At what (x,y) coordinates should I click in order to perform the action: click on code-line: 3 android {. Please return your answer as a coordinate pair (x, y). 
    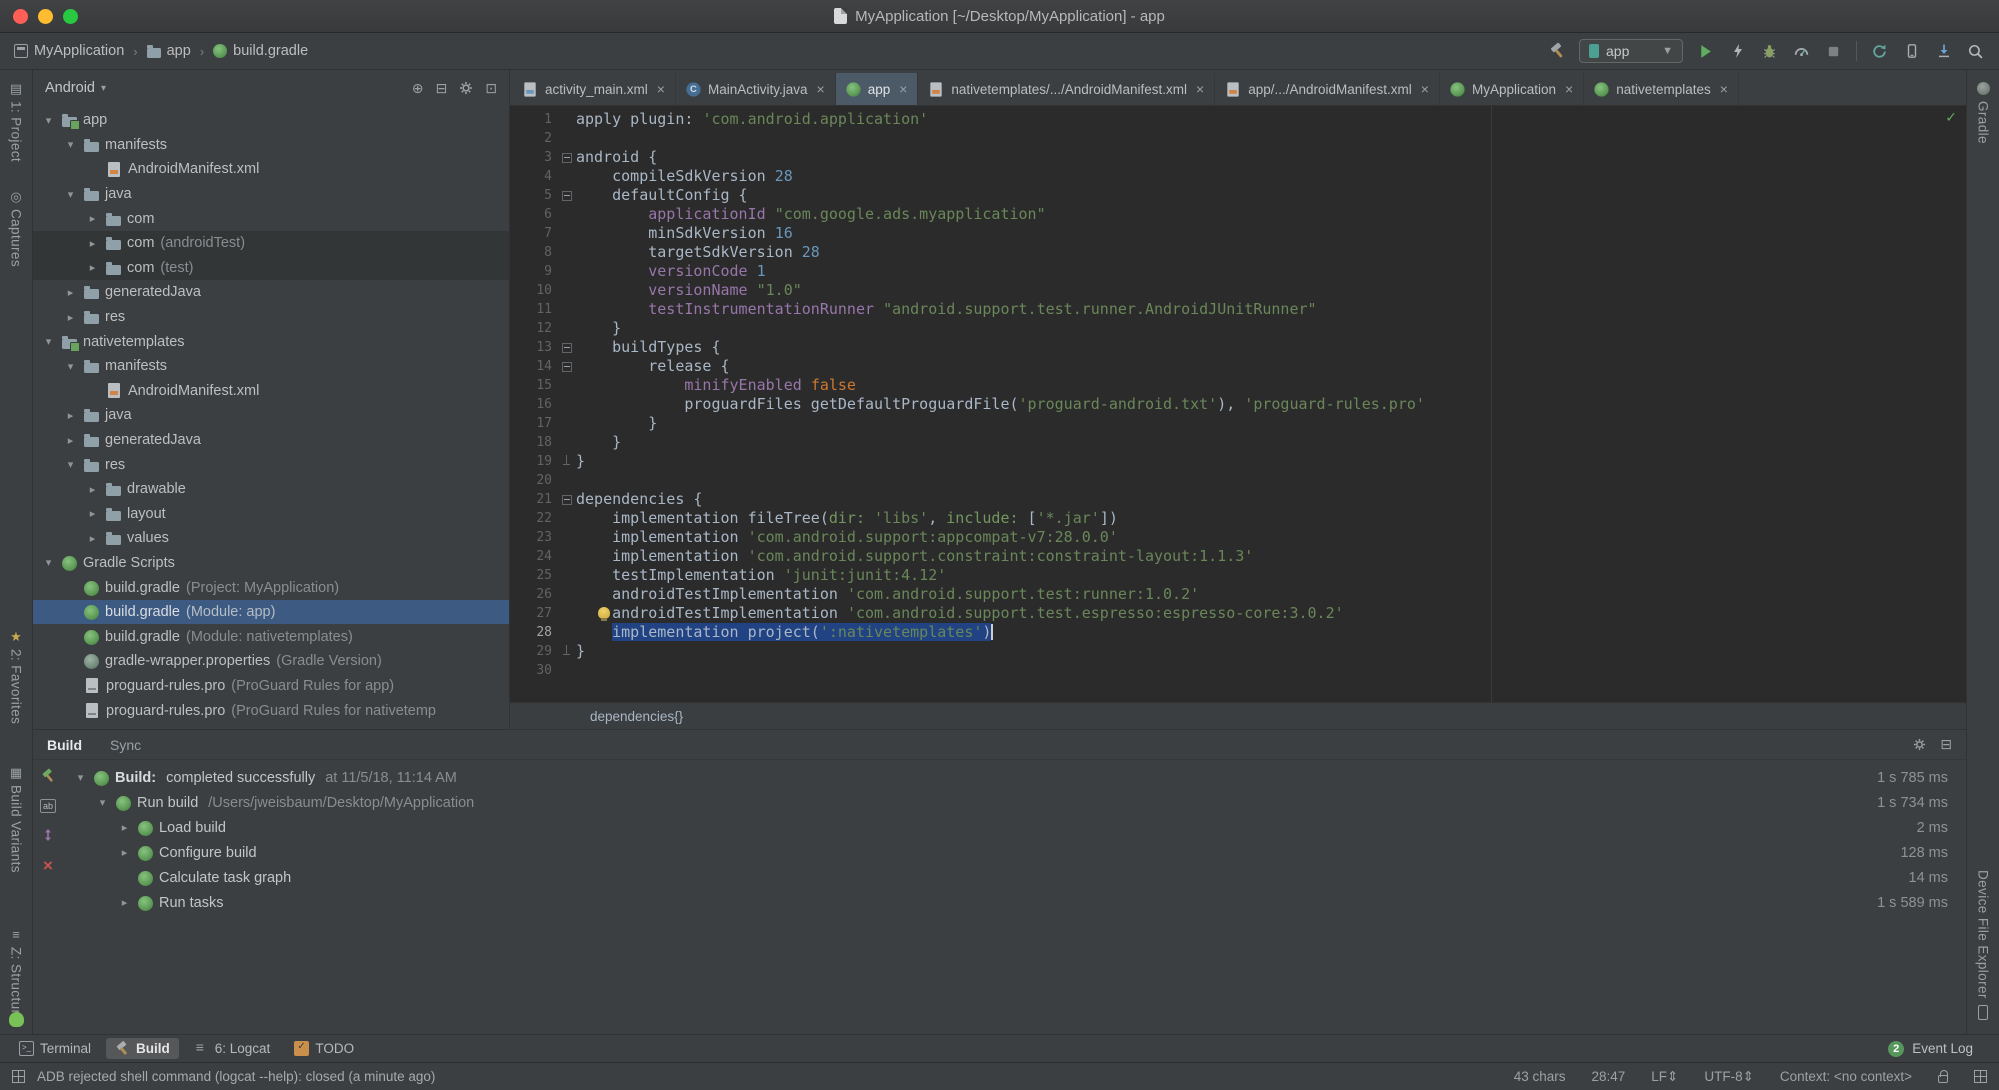
    Looking at the image, I should click on (1238, 157).